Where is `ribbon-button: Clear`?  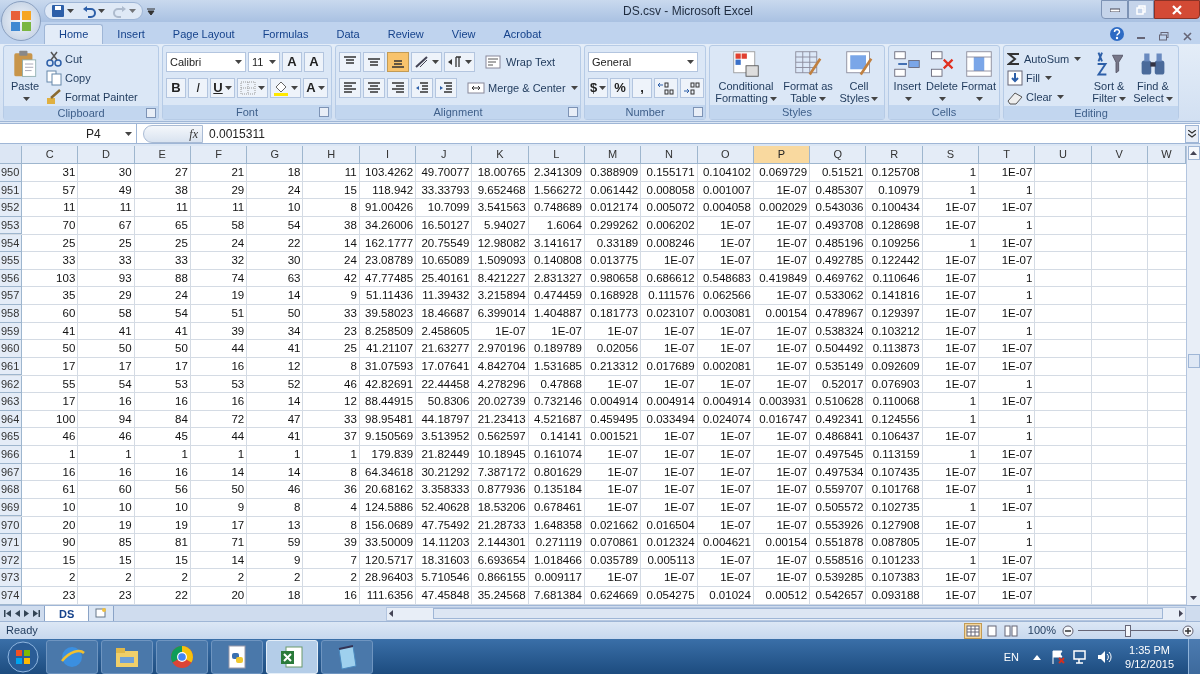 ribbon-button: Clear is located at coordinates (1044, 97).